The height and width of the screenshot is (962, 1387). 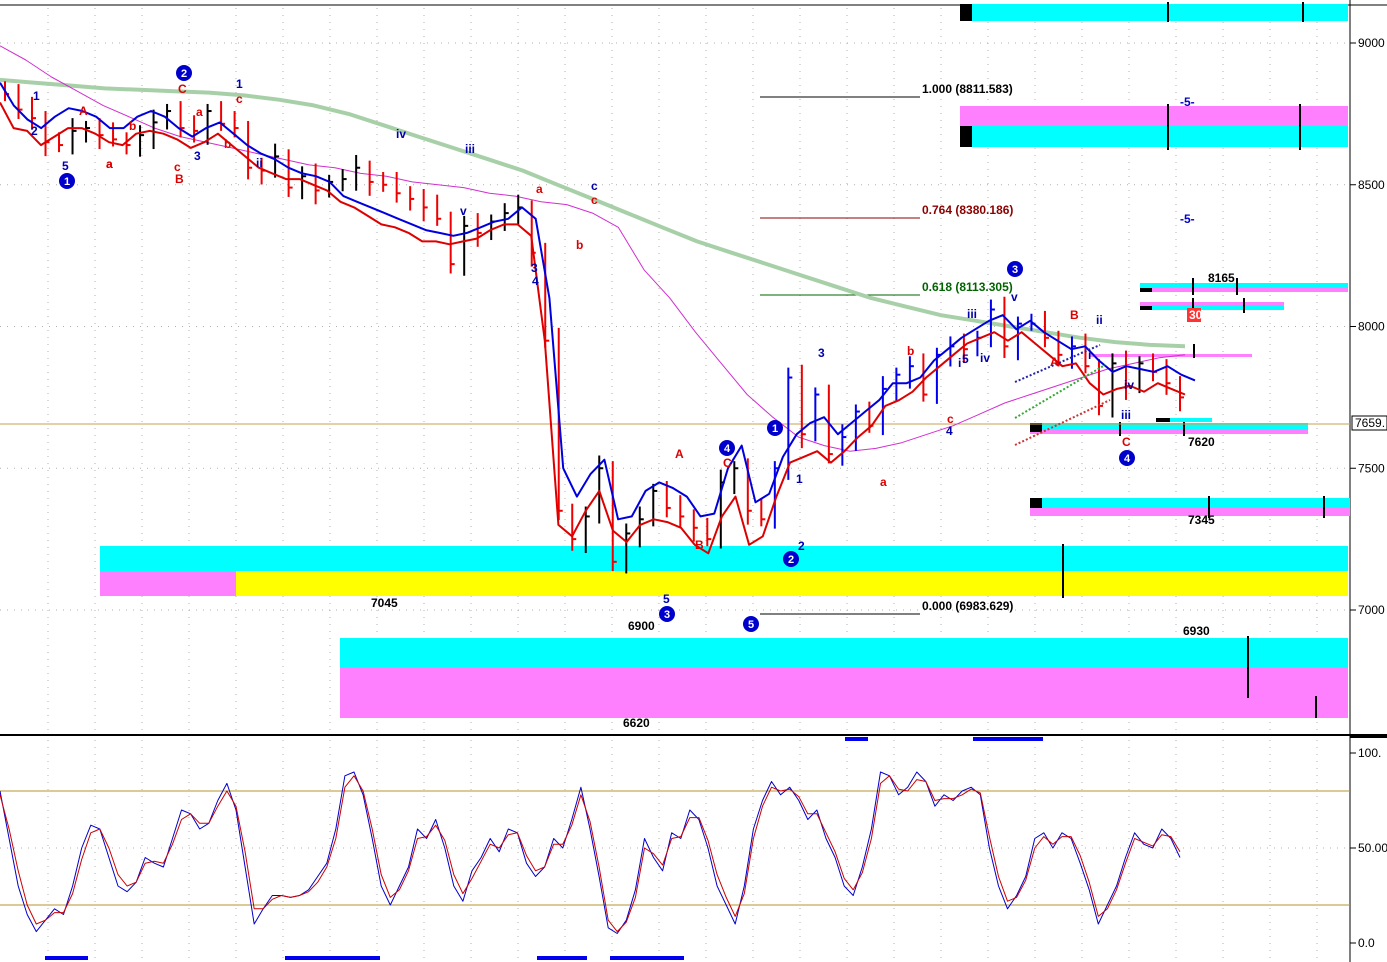 What do you see at coordinates (636, 723) in the screenshot?
I see `price-level-label: 6620` at bounding box center [636, 723].